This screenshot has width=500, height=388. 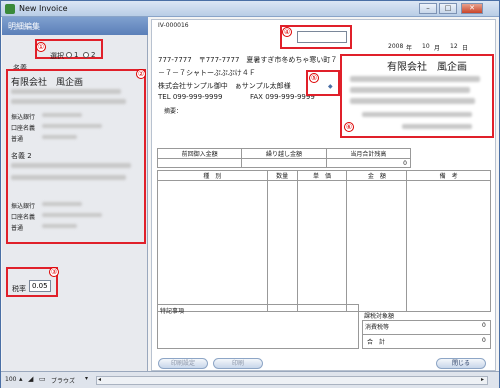 I want to click on close-window-button: ✕, so click(x=472, y=8).